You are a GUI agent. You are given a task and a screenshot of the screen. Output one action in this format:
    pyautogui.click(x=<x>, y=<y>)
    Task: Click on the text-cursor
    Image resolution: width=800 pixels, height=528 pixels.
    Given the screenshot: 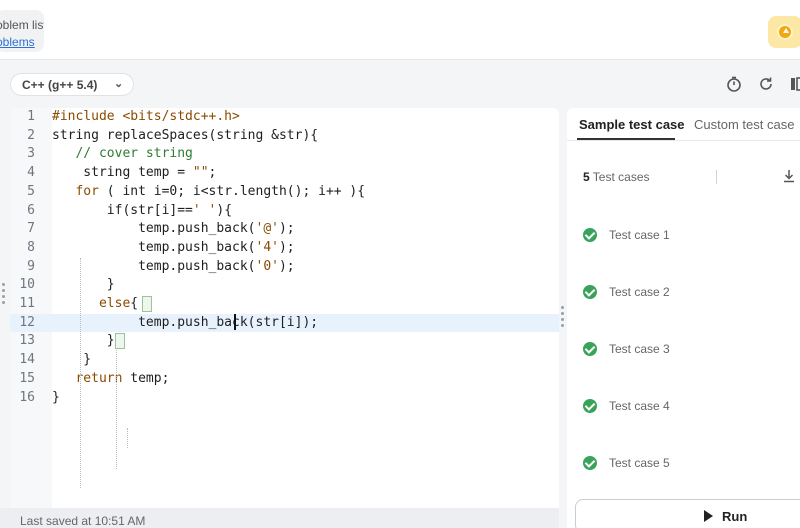 What is the action you would take?
    pyautogui.click(x=235, y=322)
    